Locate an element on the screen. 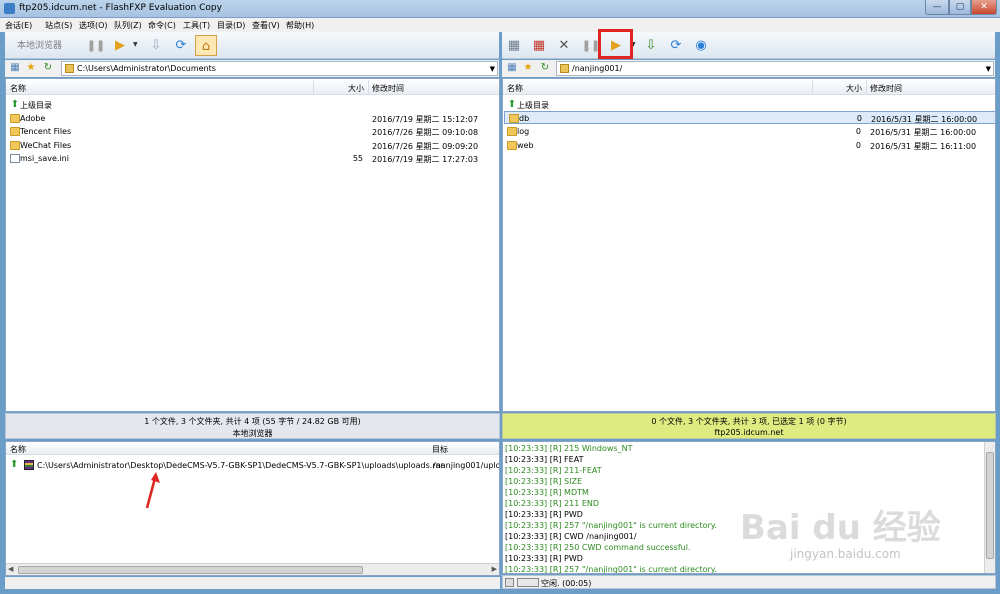  app-icon is located at coordinates (9, 8).